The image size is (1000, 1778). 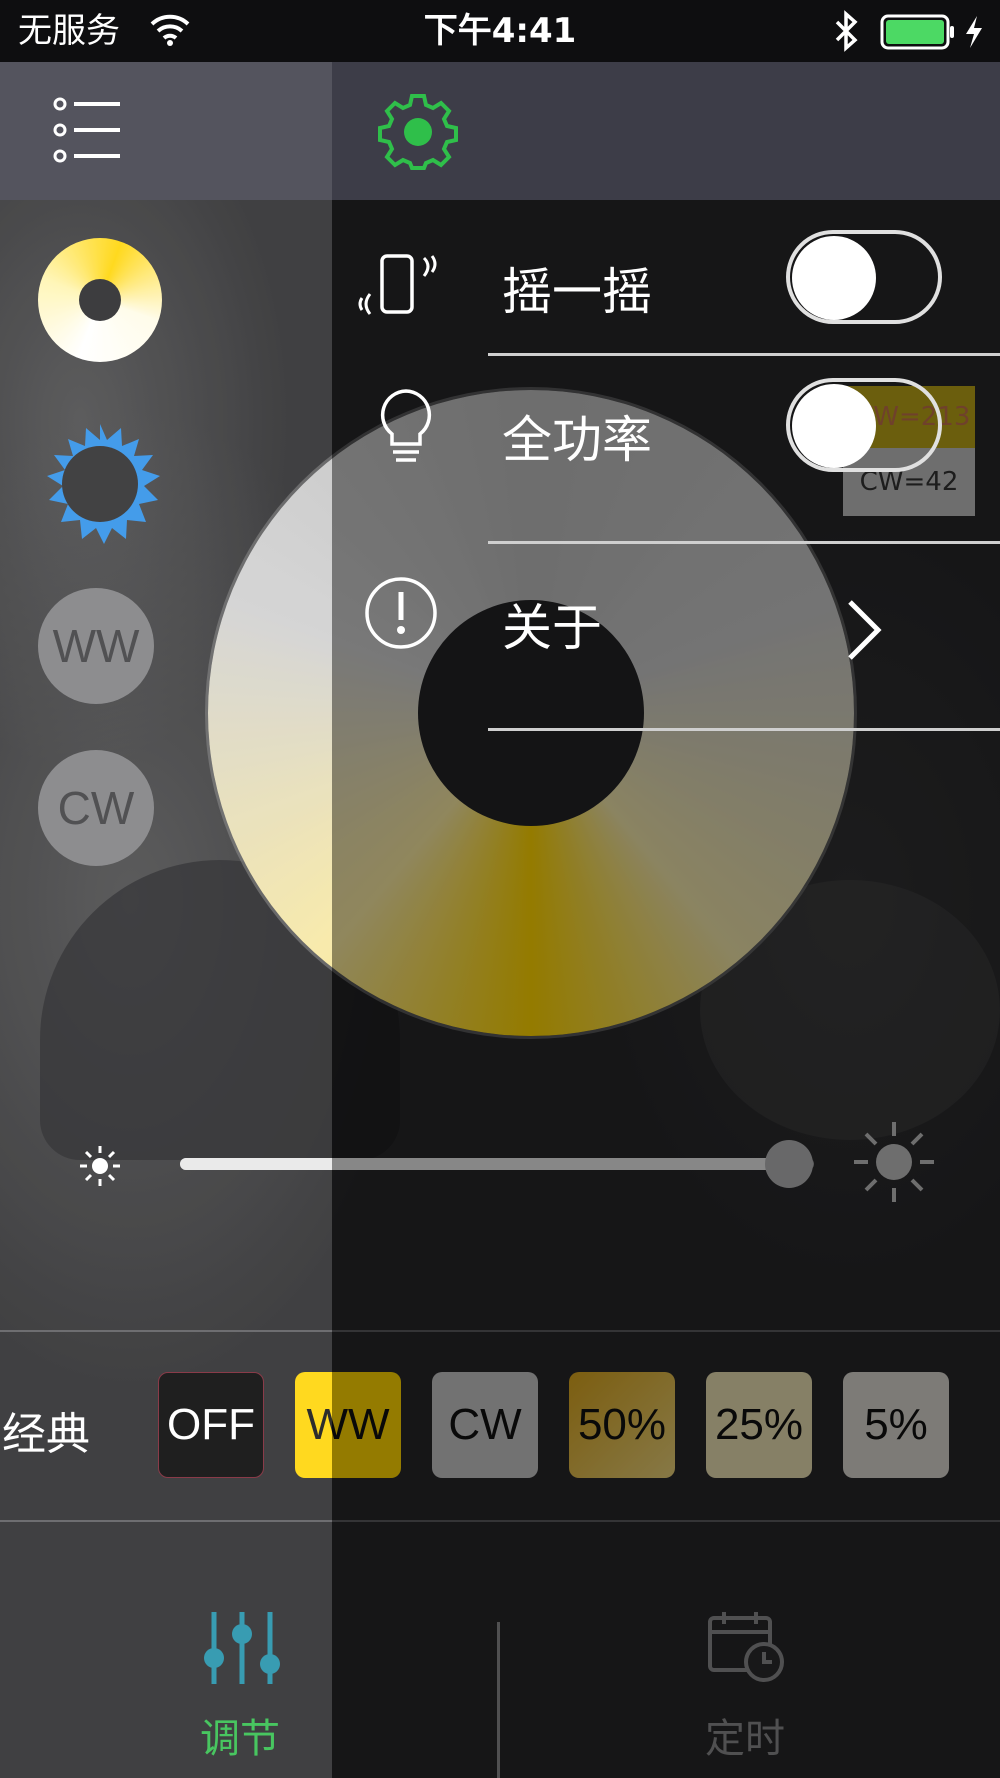 What do you see at coordinates (974, 32) in the screenshot?
I see `charging-icon` at bounding box center [974, 32].